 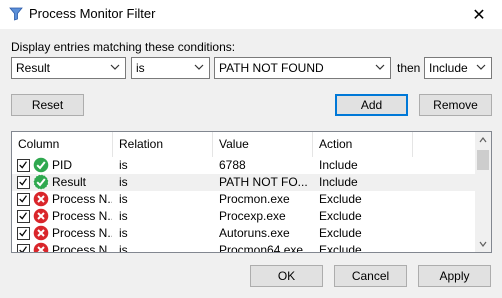 I want to click on value-combo-text: PATH NOT FOUND, so click(x=271, y=68).